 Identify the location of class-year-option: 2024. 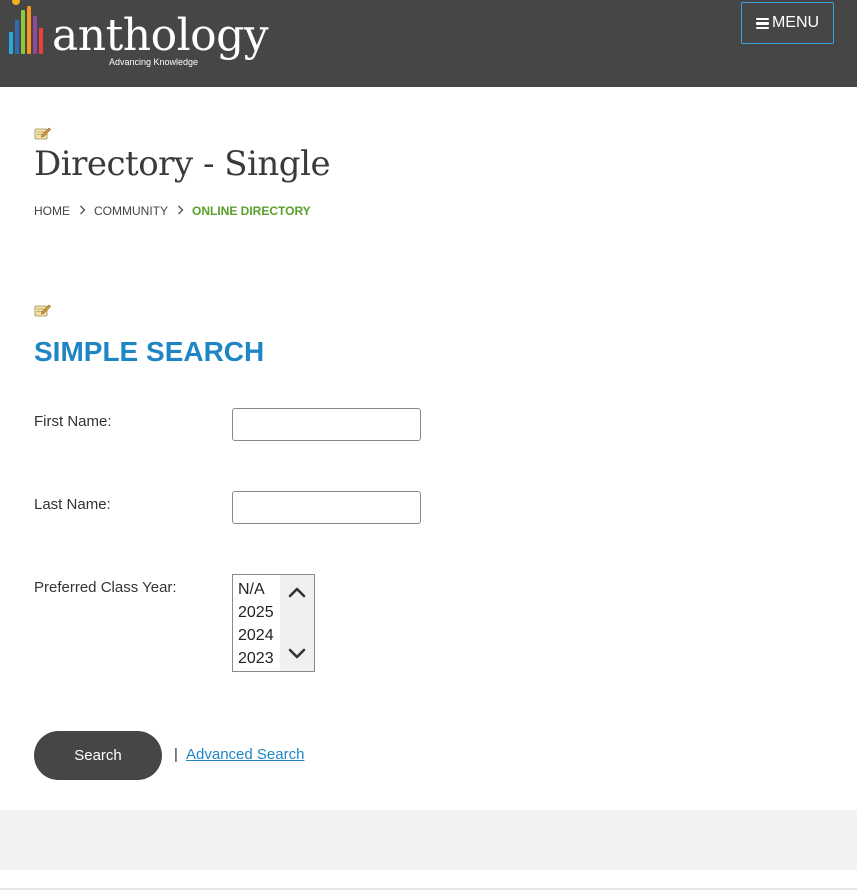
(256, 635).